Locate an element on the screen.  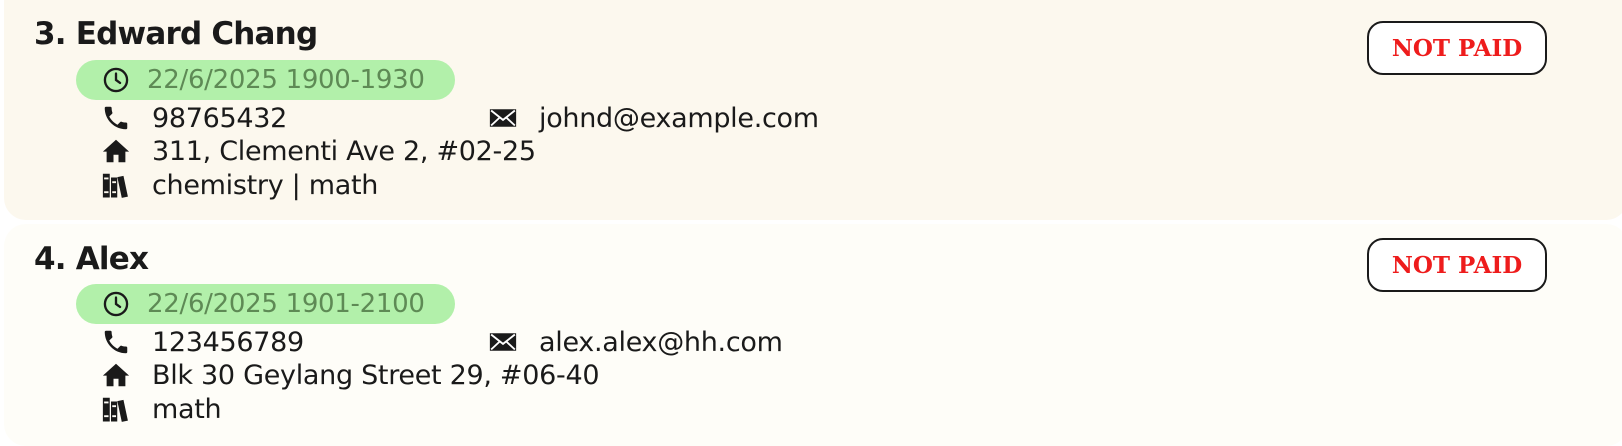
phone-row: 123456789 is located at coordinates (202, 342).